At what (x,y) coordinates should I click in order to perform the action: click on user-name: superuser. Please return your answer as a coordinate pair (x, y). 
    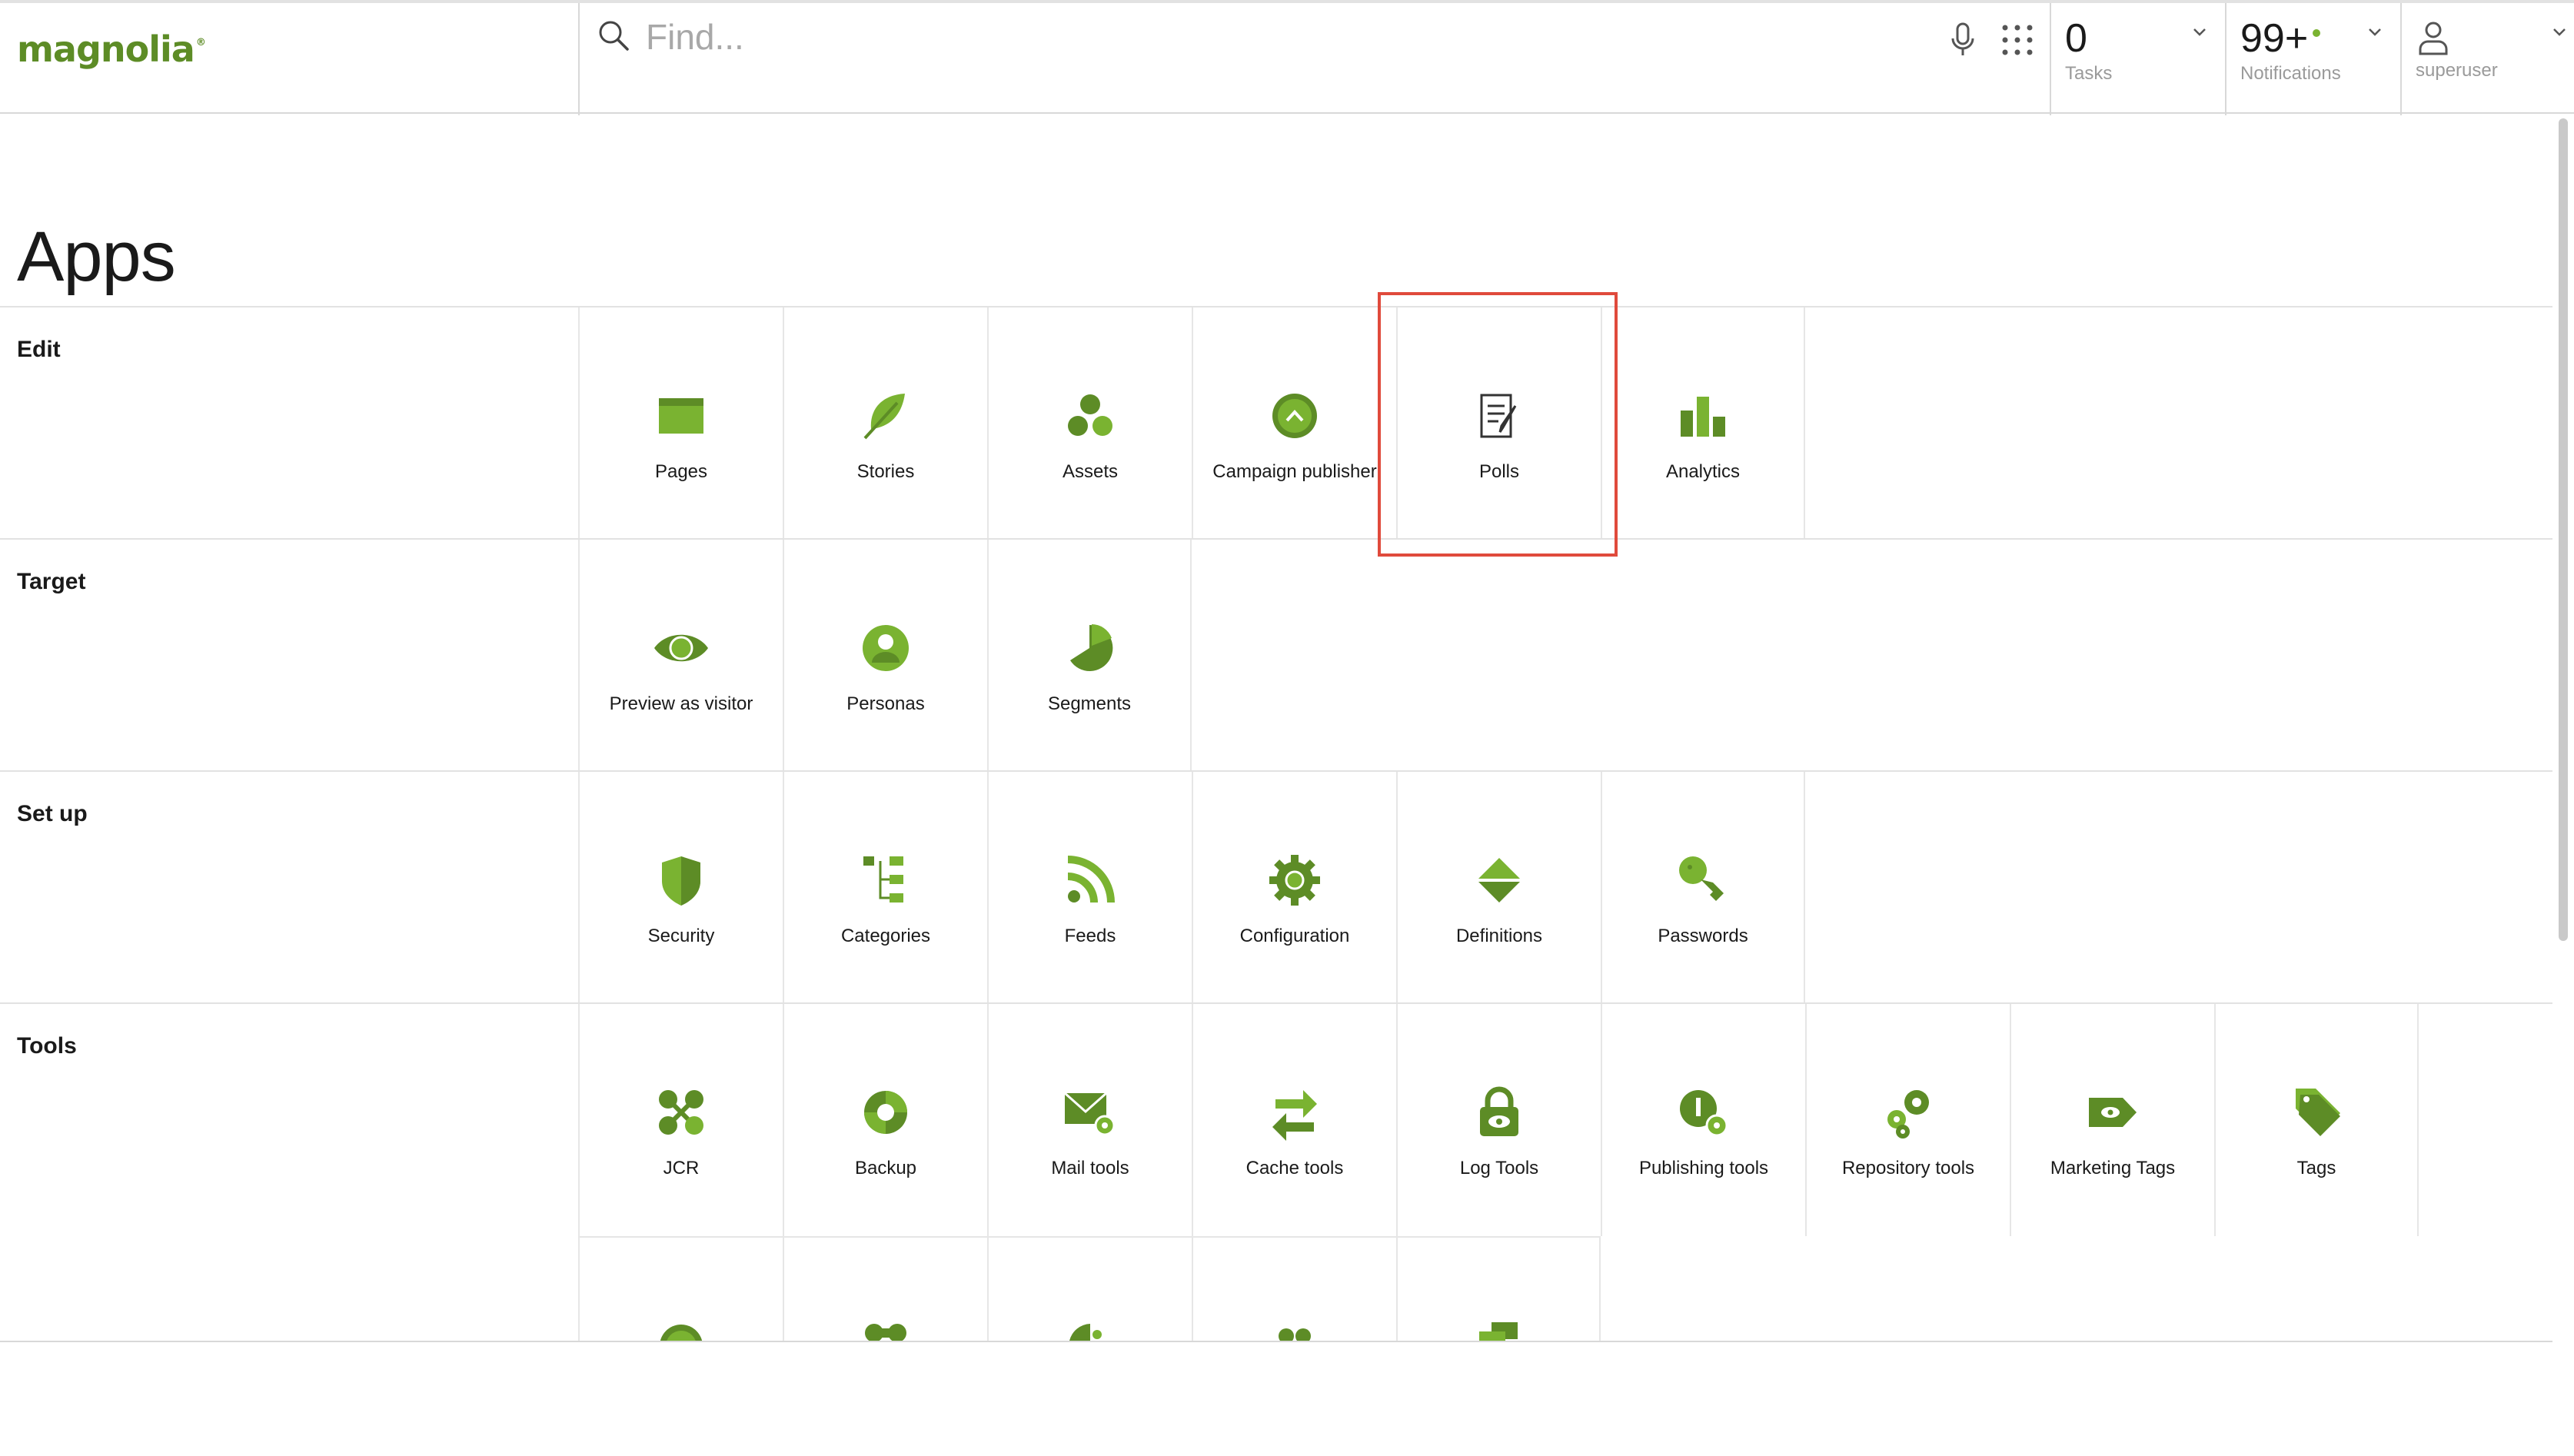
    Looking at the image, I should click on (2457, 70).